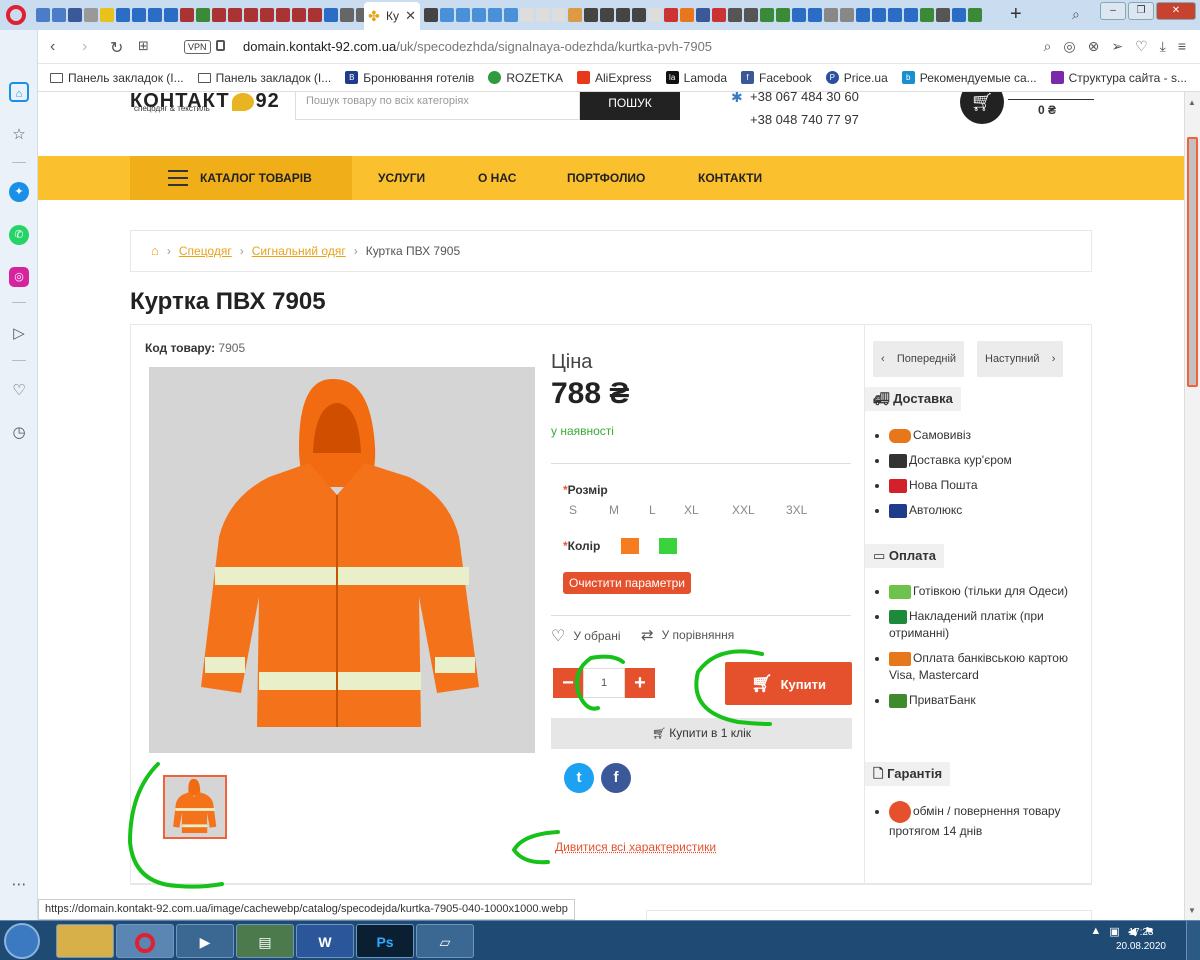 This screenshot has width=1200, height=960. Describe the element at coordinates (265, 941) in the screenshot. I see `chart-app-taskbar-icon: ▤` at that location.